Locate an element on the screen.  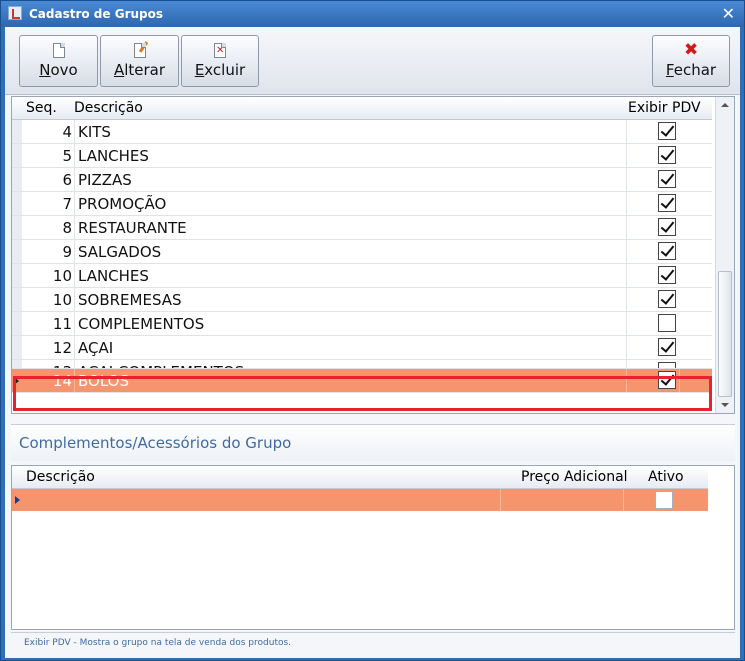
row-seq: 8 is located at coordinates (67, 228).